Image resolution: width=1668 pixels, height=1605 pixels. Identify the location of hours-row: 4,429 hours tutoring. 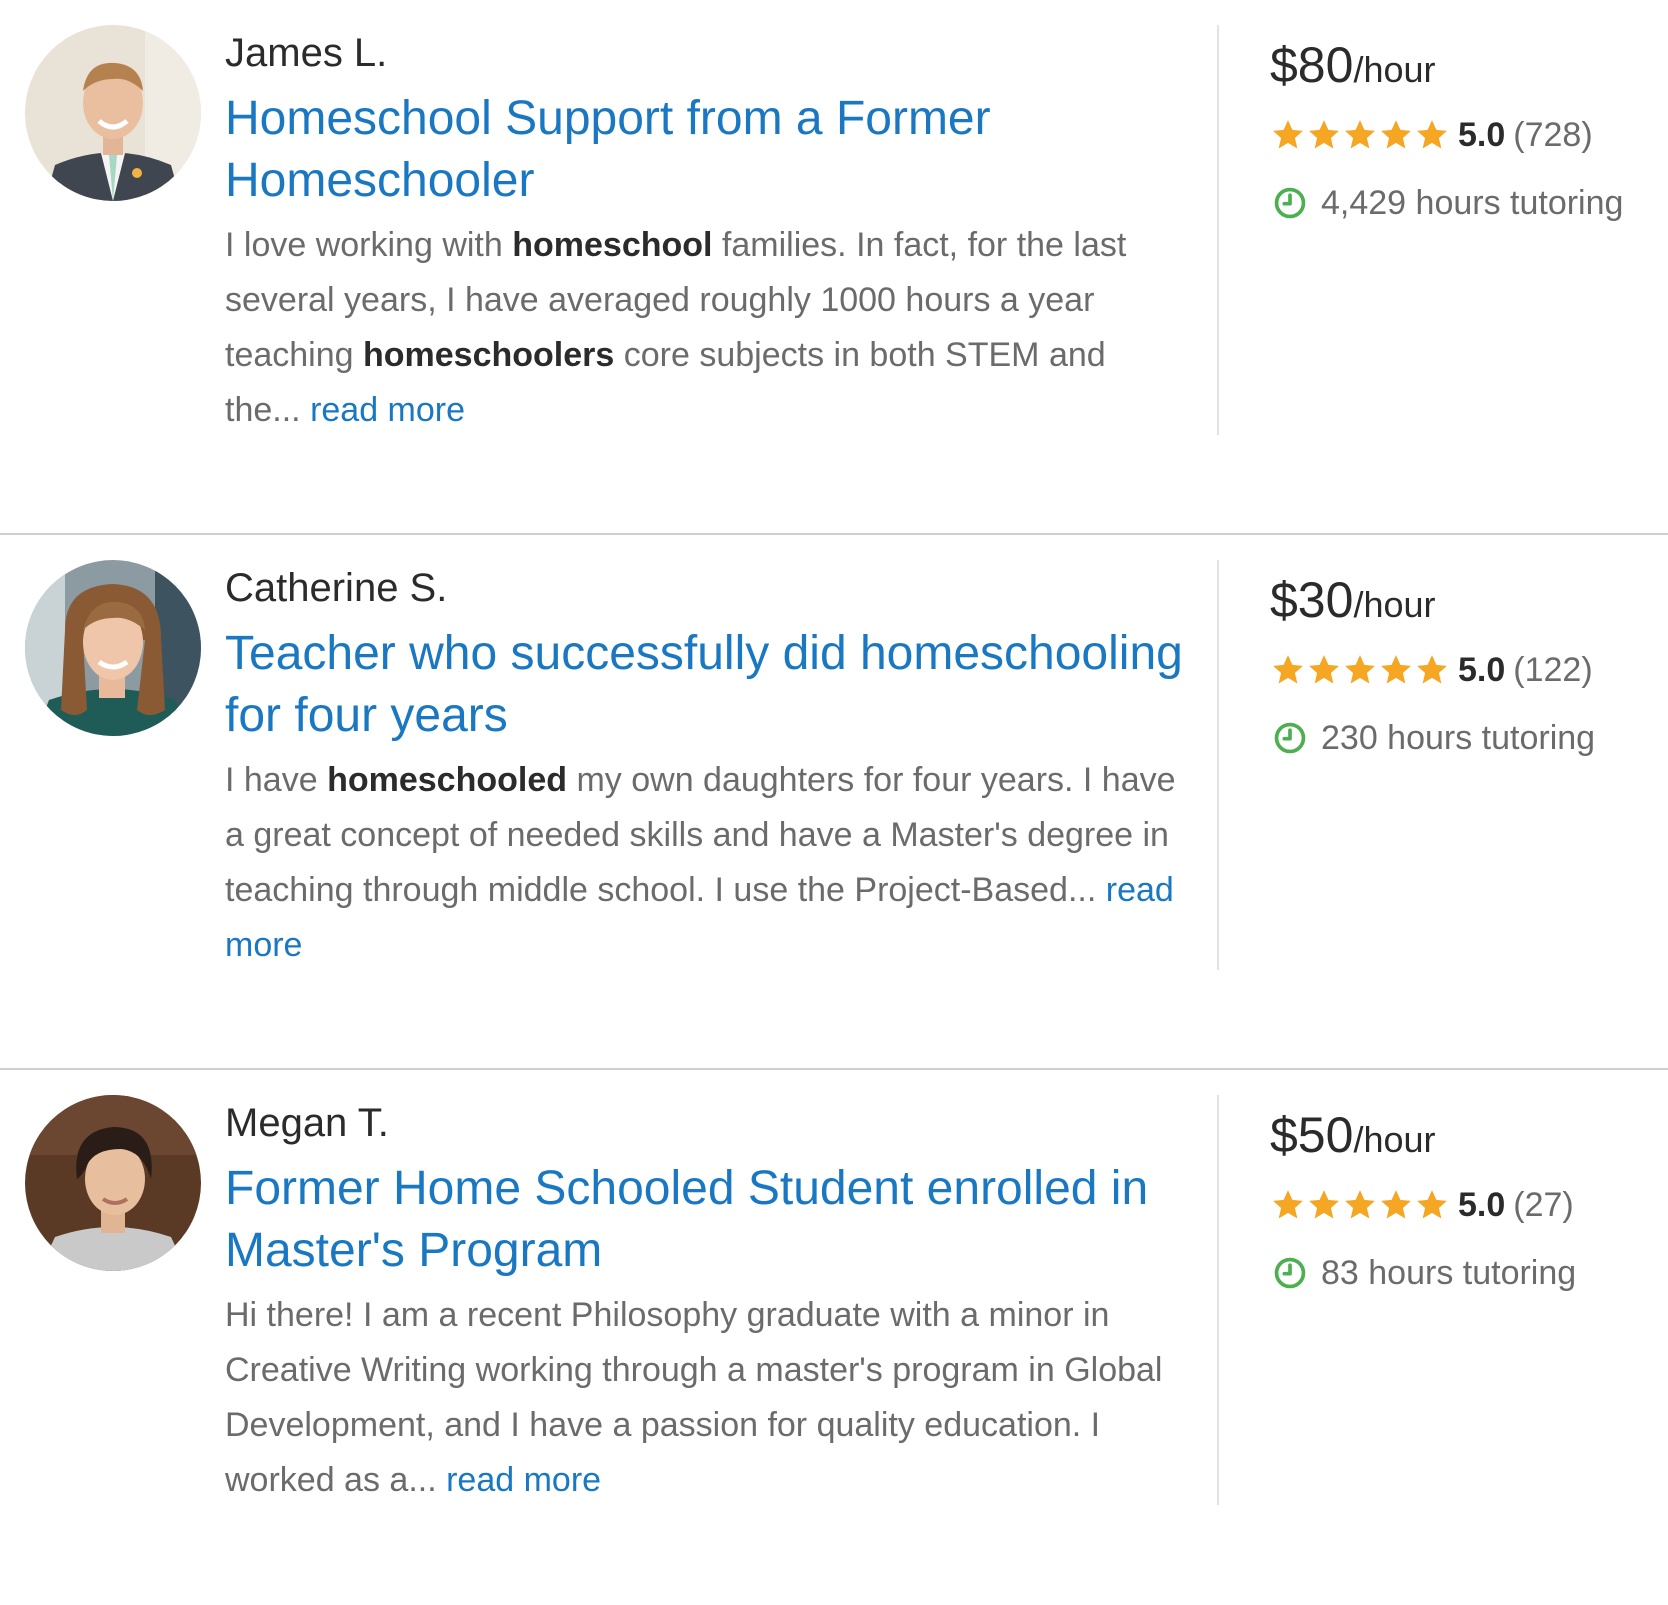
(1465, 203).